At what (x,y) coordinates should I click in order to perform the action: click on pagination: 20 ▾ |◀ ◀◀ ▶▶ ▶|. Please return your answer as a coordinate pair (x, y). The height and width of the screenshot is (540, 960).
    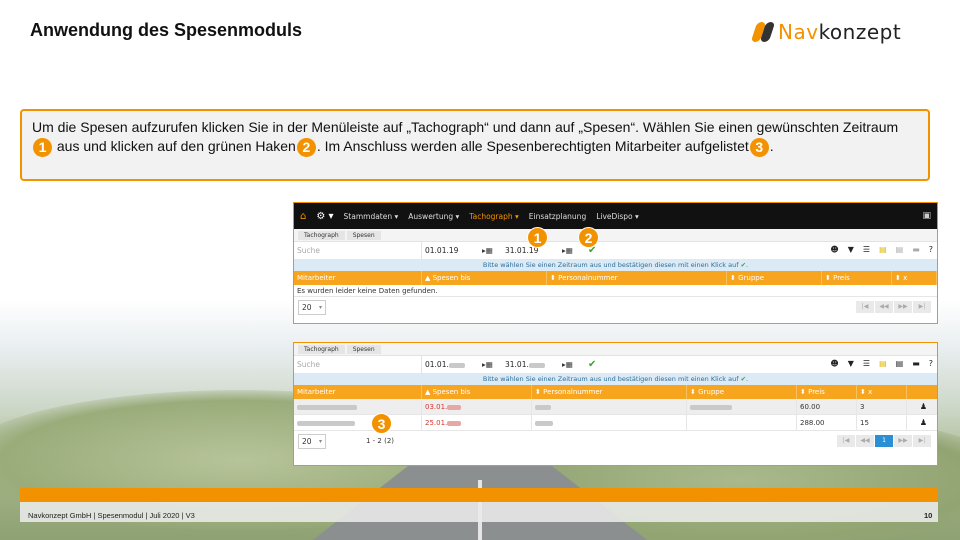
    Looking at the image, I should click on (615, 307).